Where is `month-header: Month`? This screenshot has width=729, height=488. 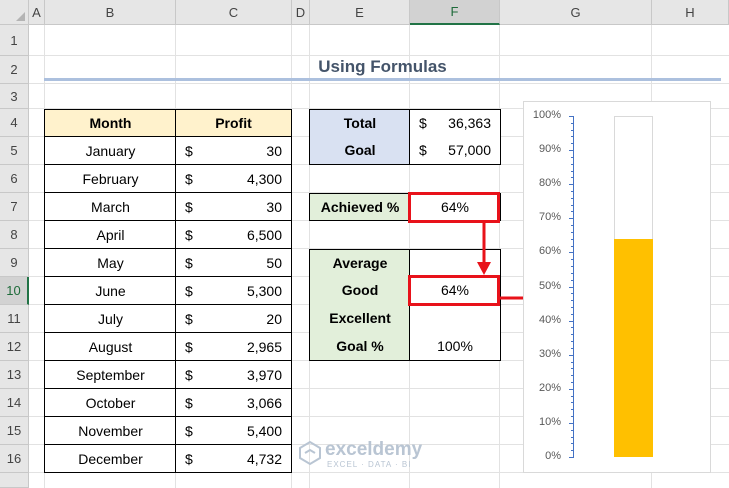 month-header: Month is located at coordinates (110, 123).